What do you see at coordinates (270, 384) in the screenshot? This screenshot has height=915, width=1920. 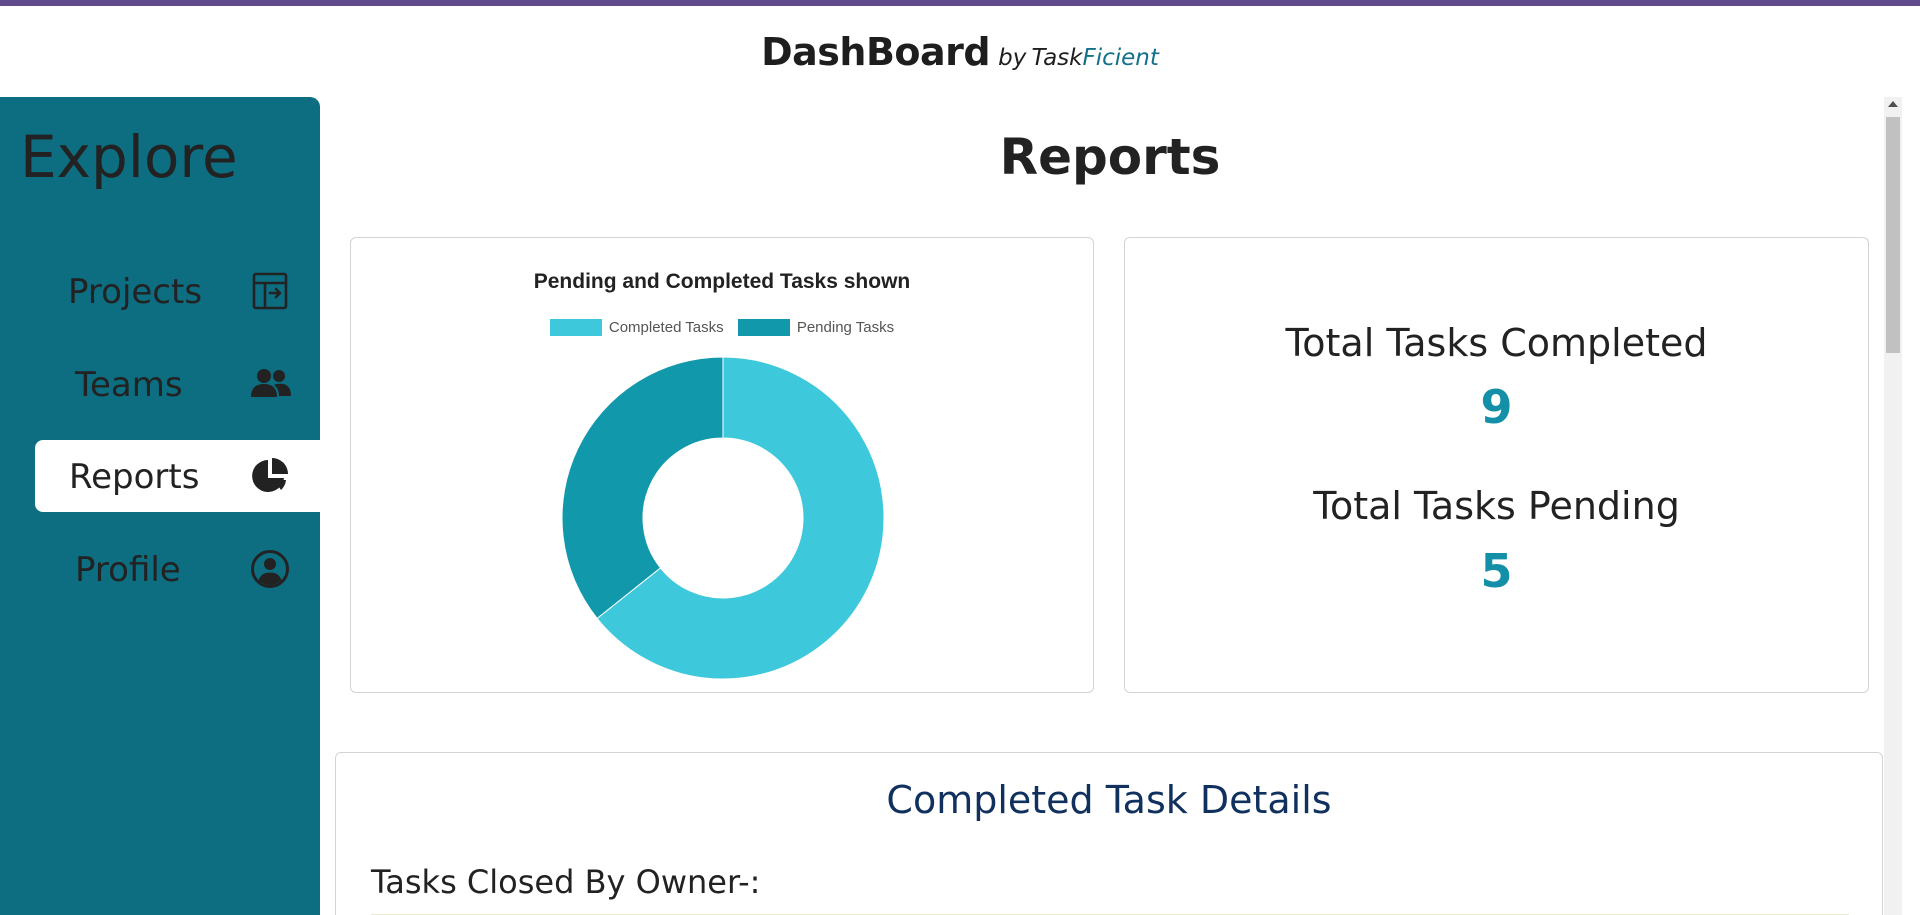 I see `users-icon` at bounding box center [270, 384].